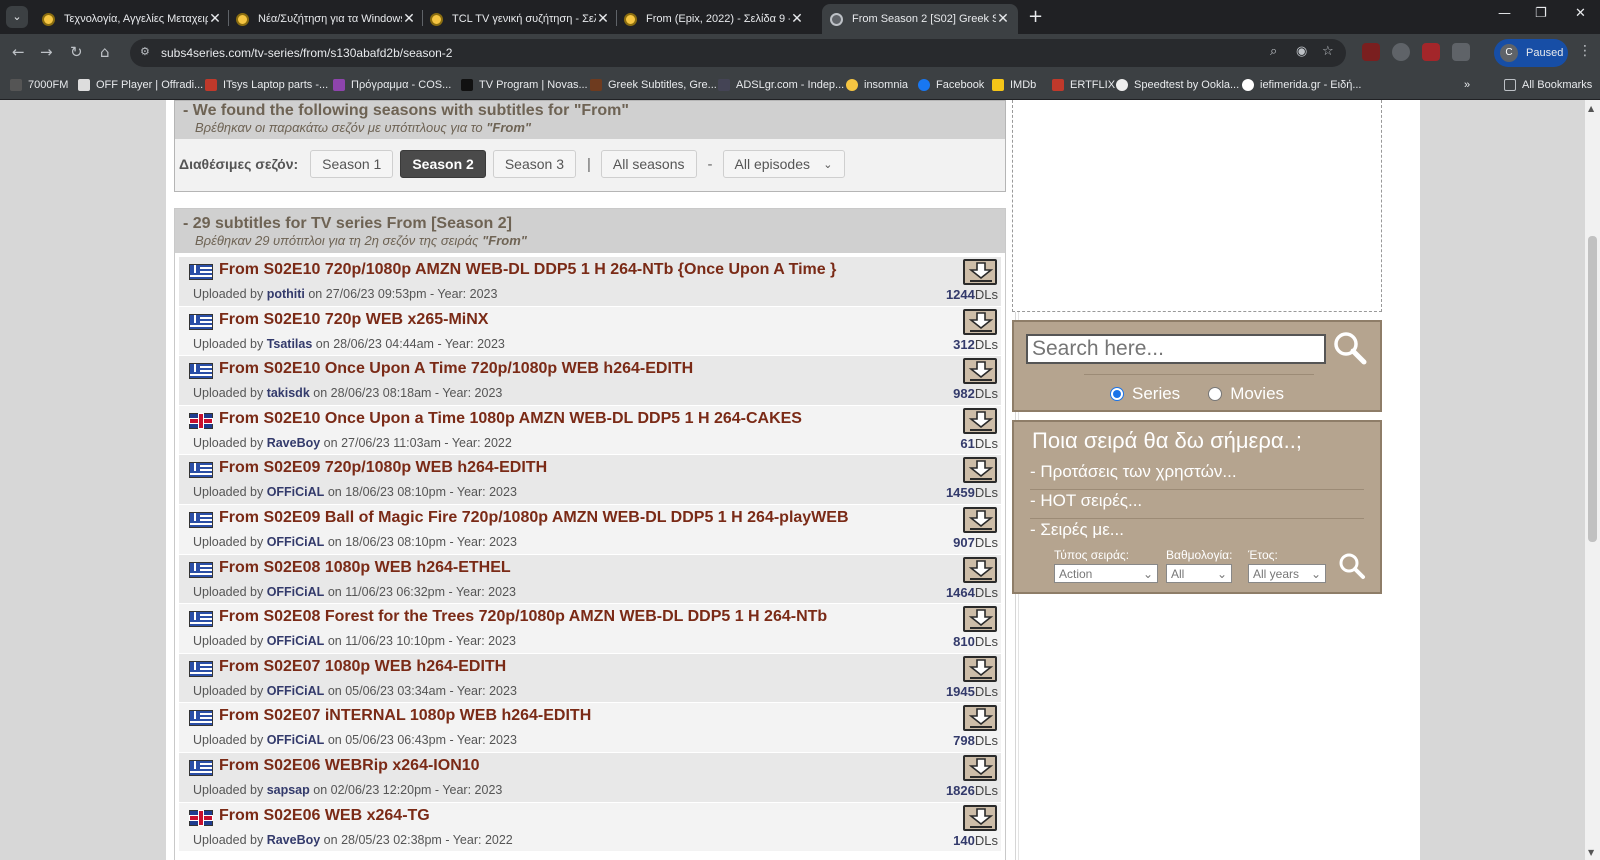 This screenshot has width=1600, height=860. Describe the element at coordinates (1585, 51) in the screenshot. I see `menu-kebab-icon: ⋮` at that location.